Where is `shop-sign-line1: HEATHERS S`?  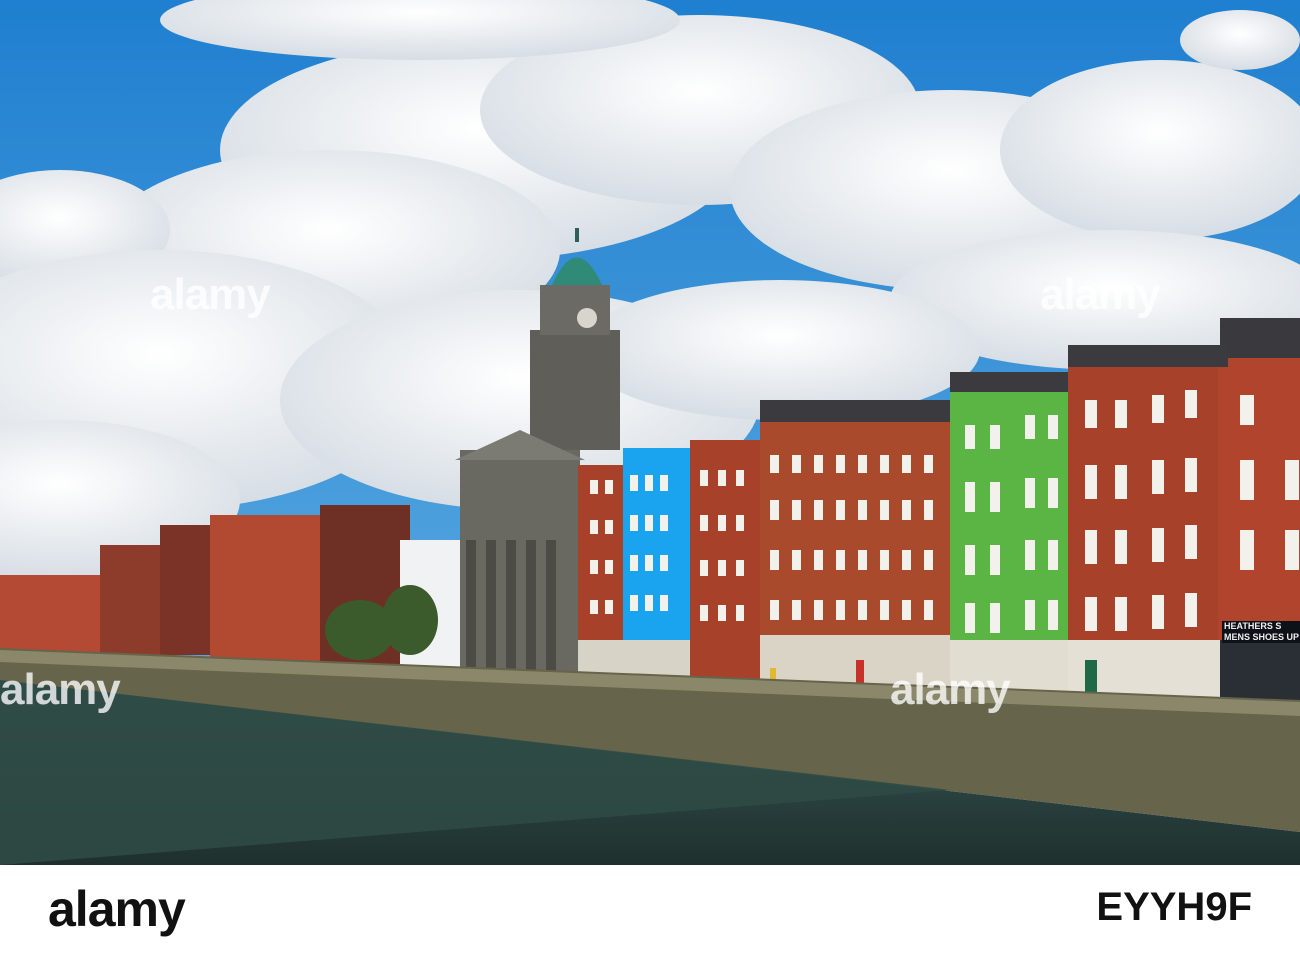 shop-sign-line1: HEATHERS S is located at coordinates (1253, 626).